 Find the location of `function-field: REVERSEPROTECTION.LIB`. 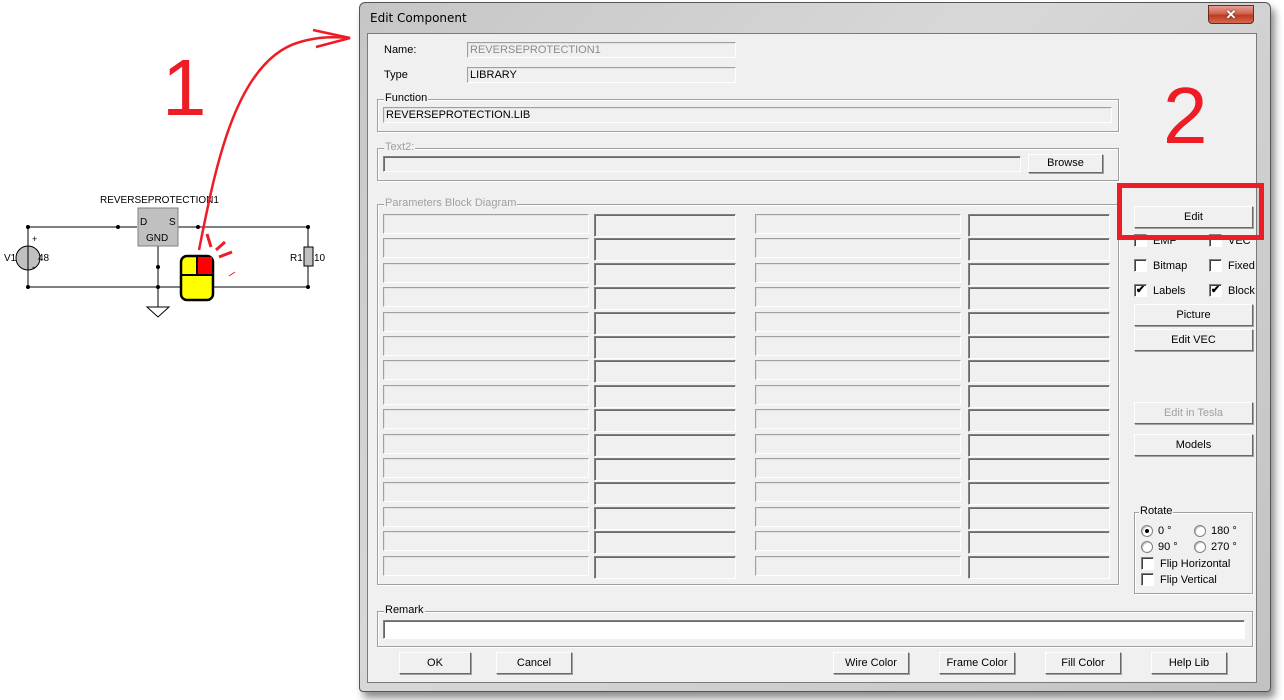

function-field: REVERSEPROTECTION.LIB is located at coordinates (747, 115).